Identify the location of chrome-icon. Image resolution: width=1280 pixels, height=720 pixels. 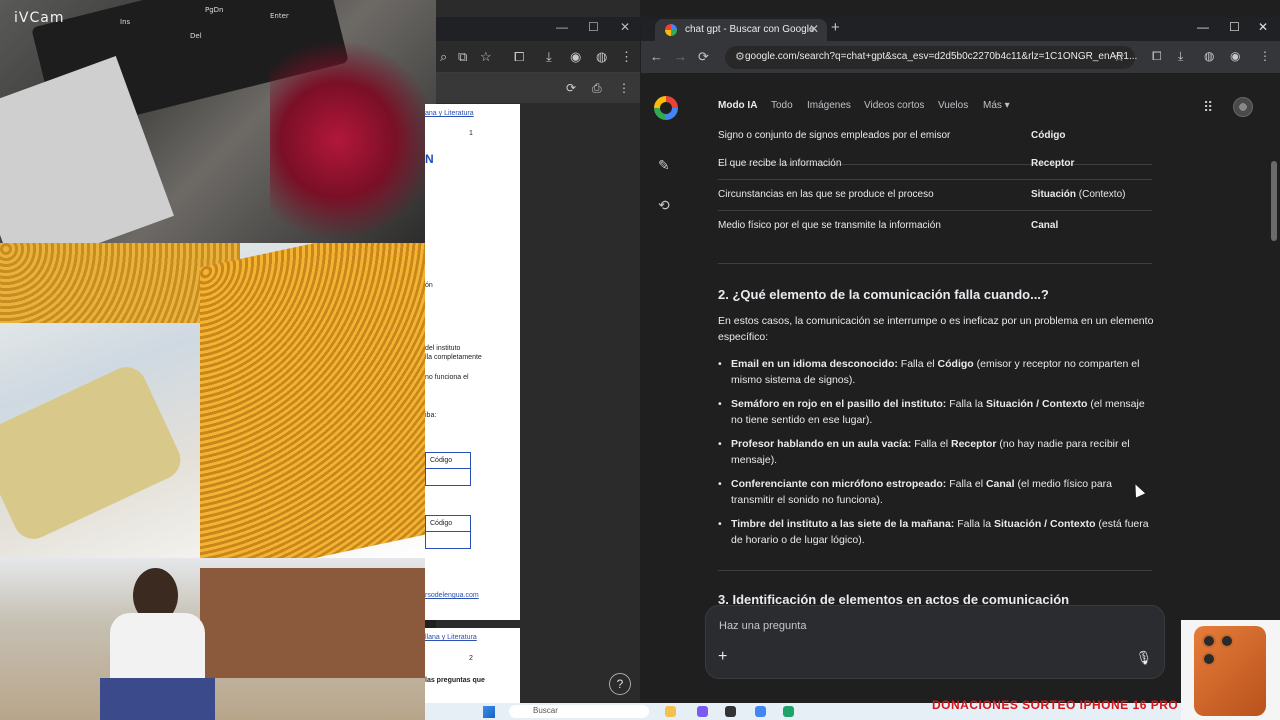
(760, 711).